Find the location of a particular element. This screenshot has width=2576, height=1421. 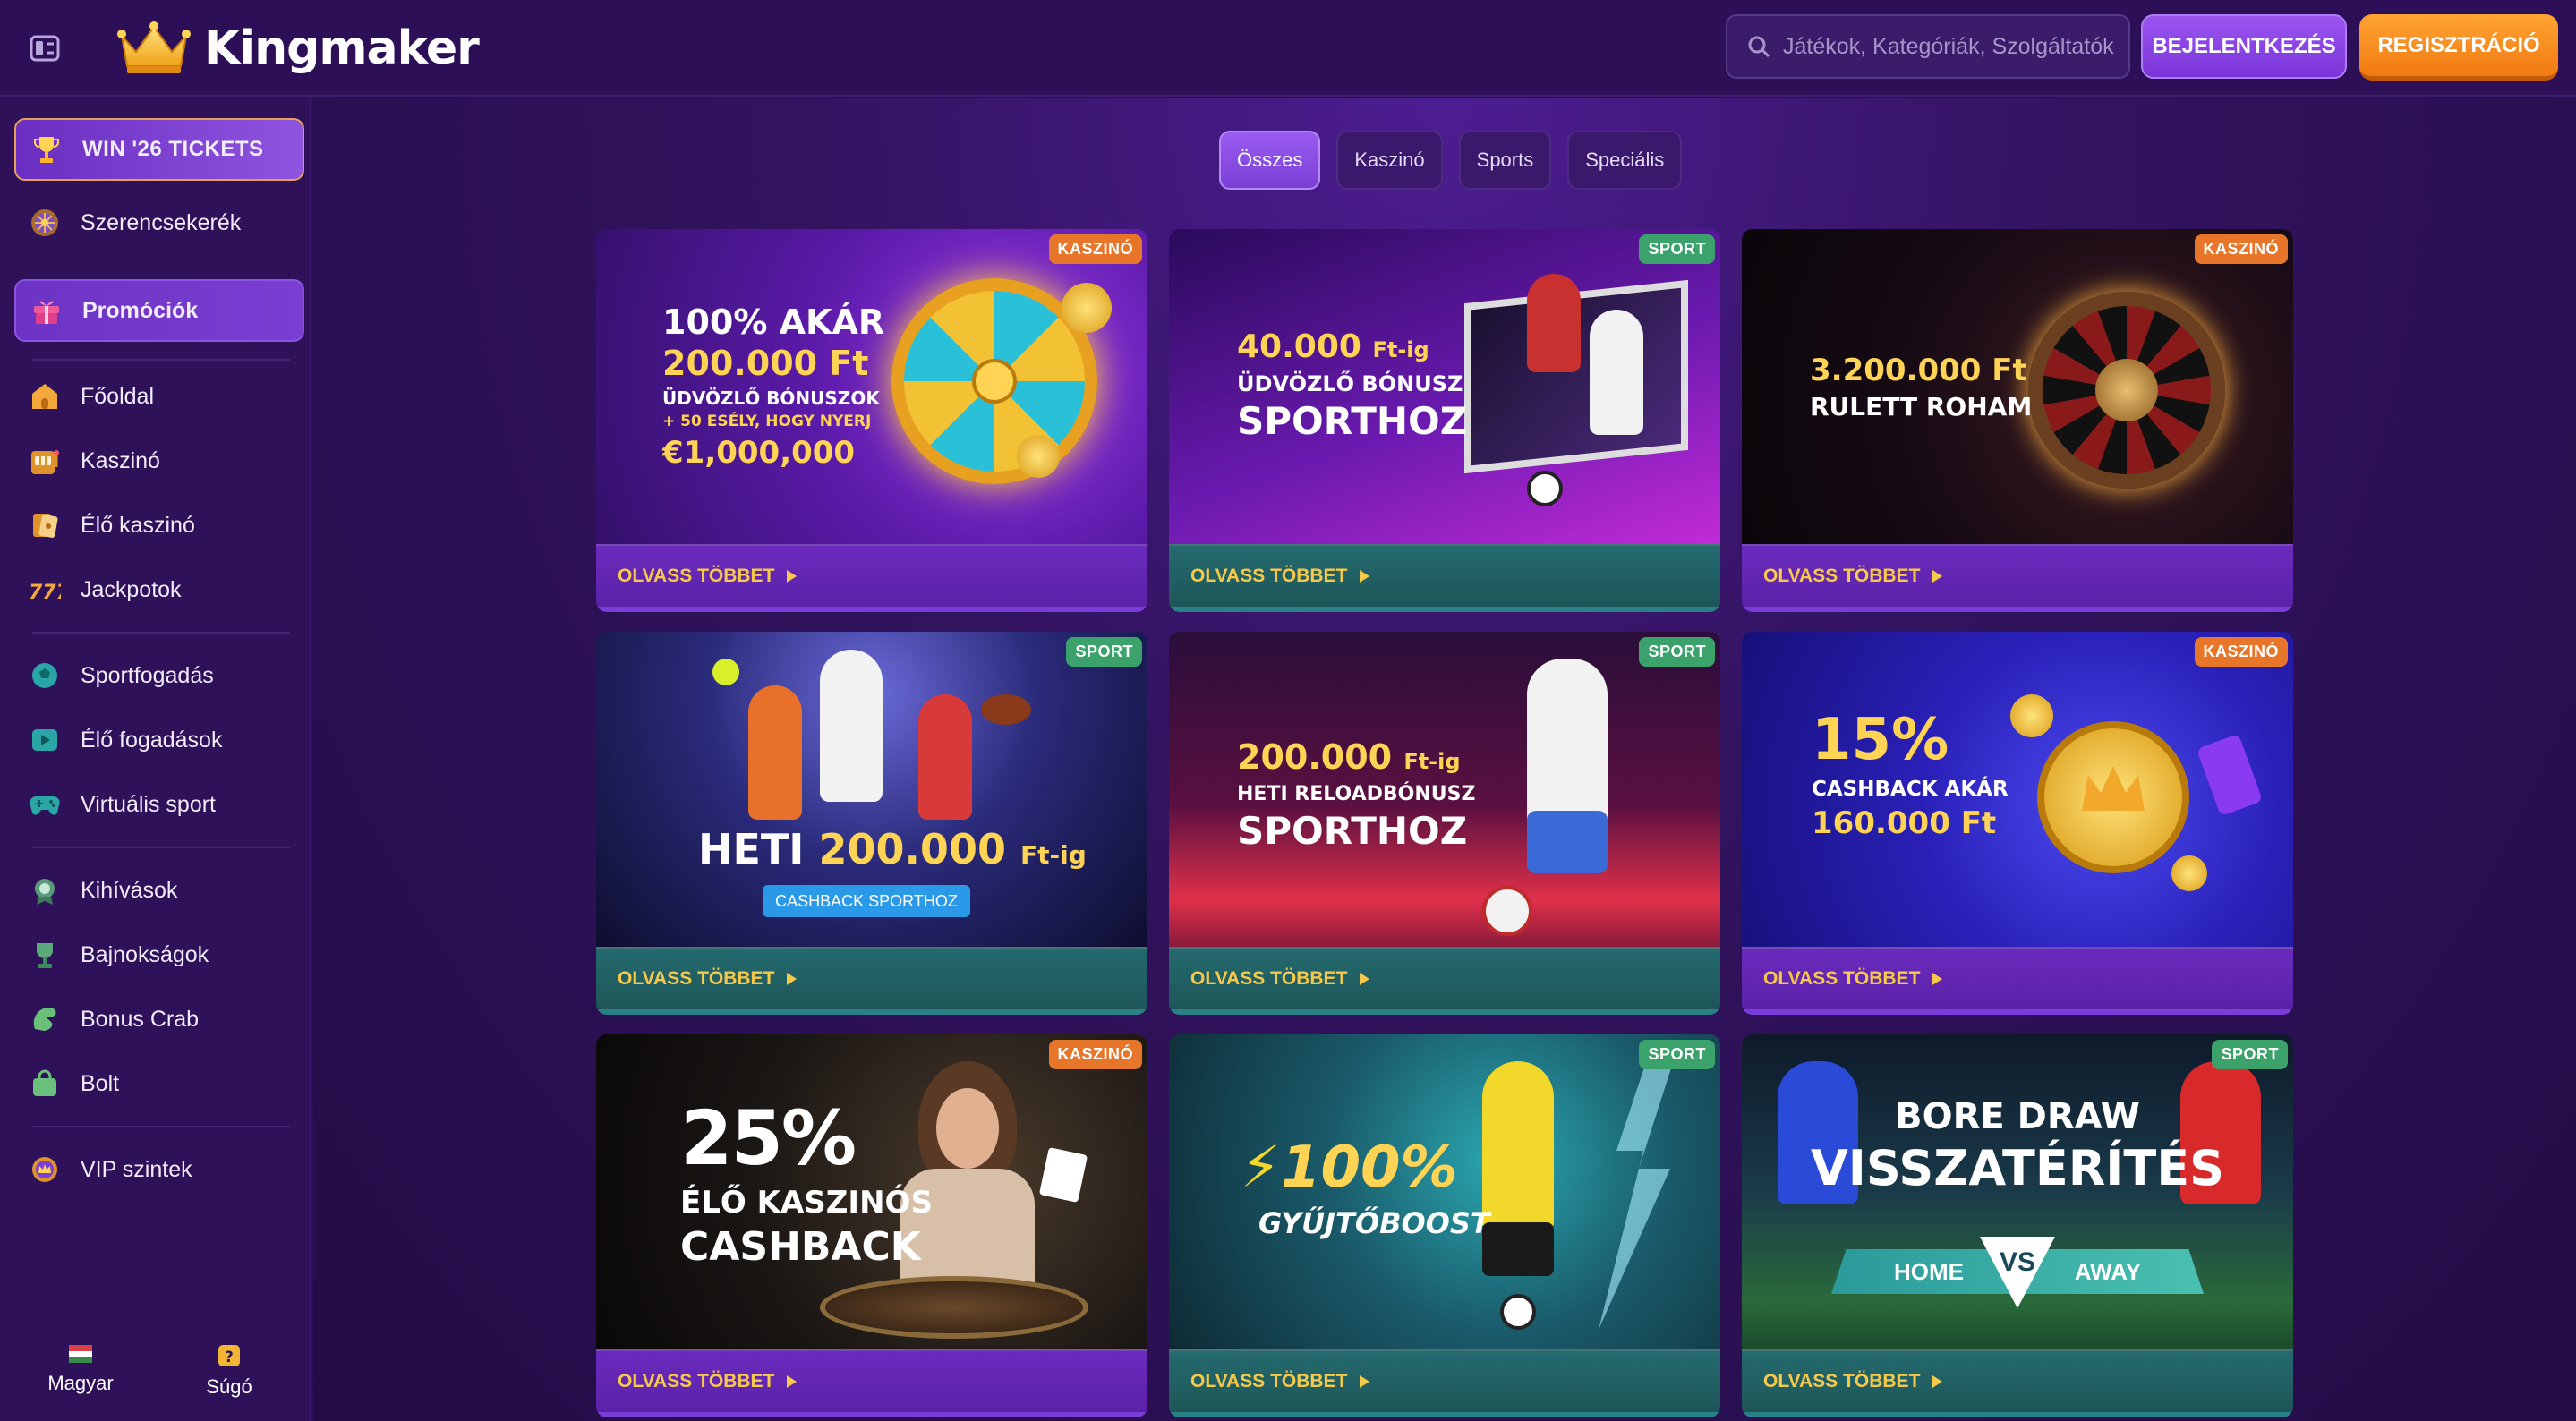

gift-icon is located at coordinates (46, 310).